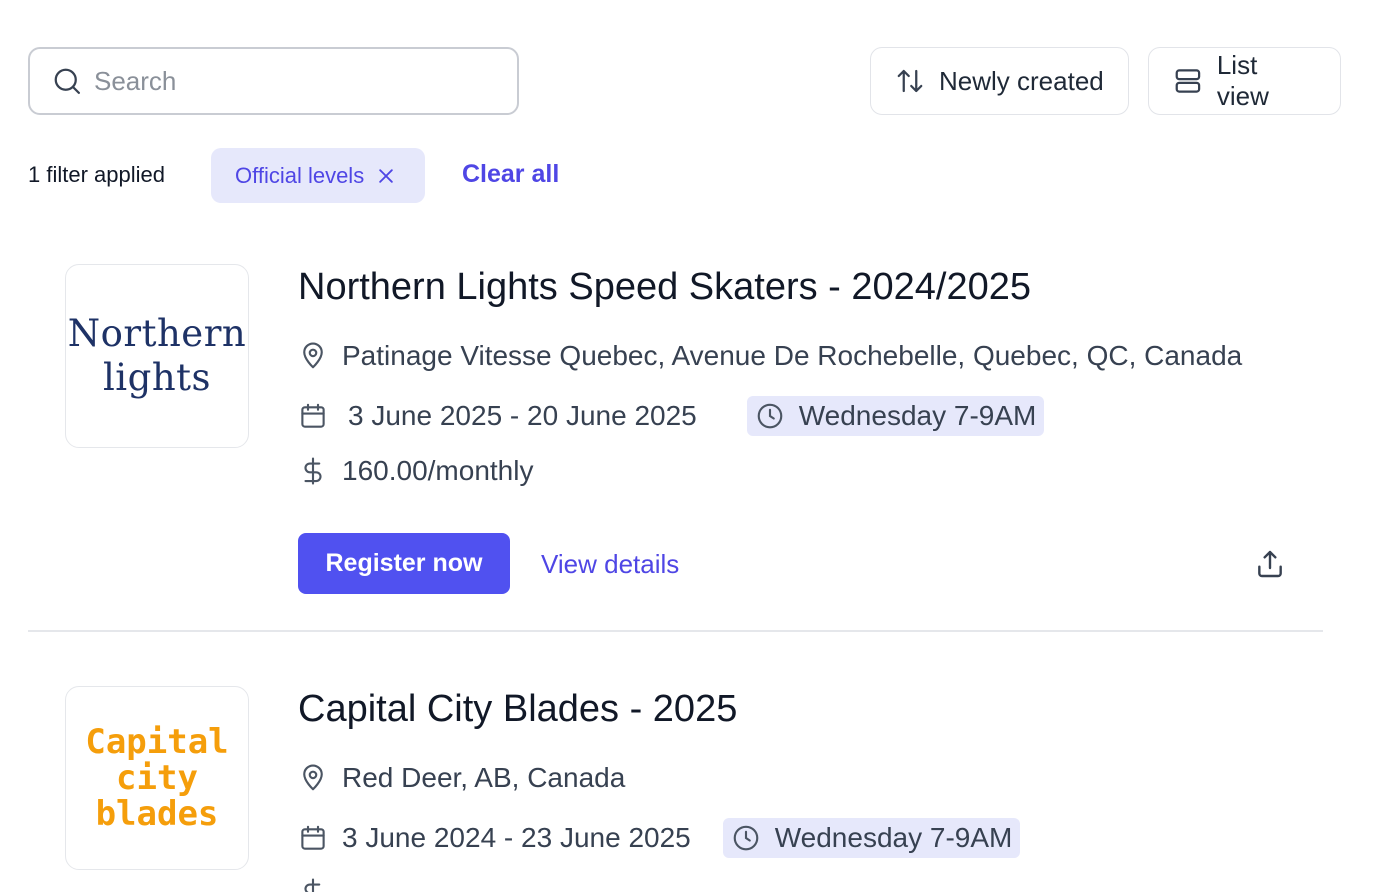 This screenshot has height=892, width=1396. Describe the element at coordinates (386, 176) in the screenshot. I see `close-icon` at that location.